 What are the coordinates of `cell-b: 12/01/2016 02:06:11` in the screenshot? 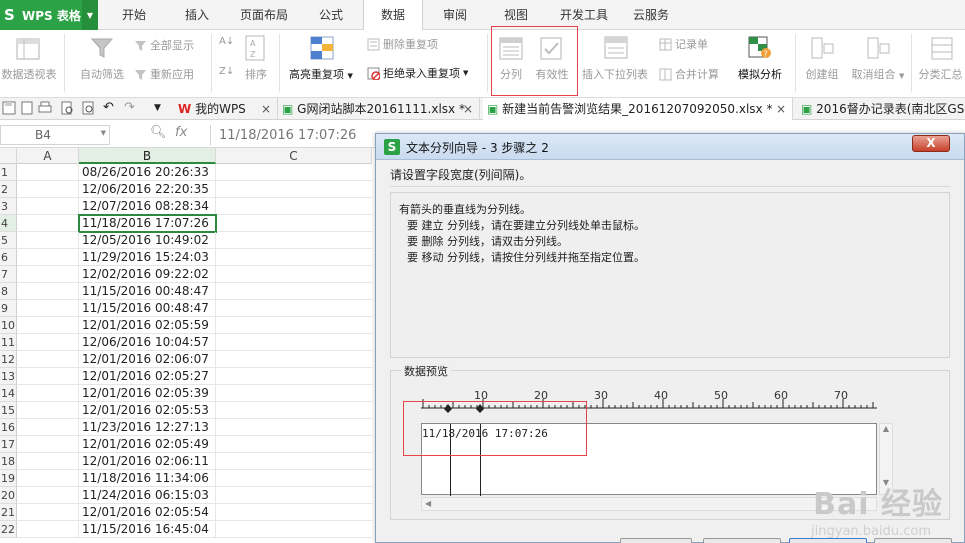 It's located at (147, 461).